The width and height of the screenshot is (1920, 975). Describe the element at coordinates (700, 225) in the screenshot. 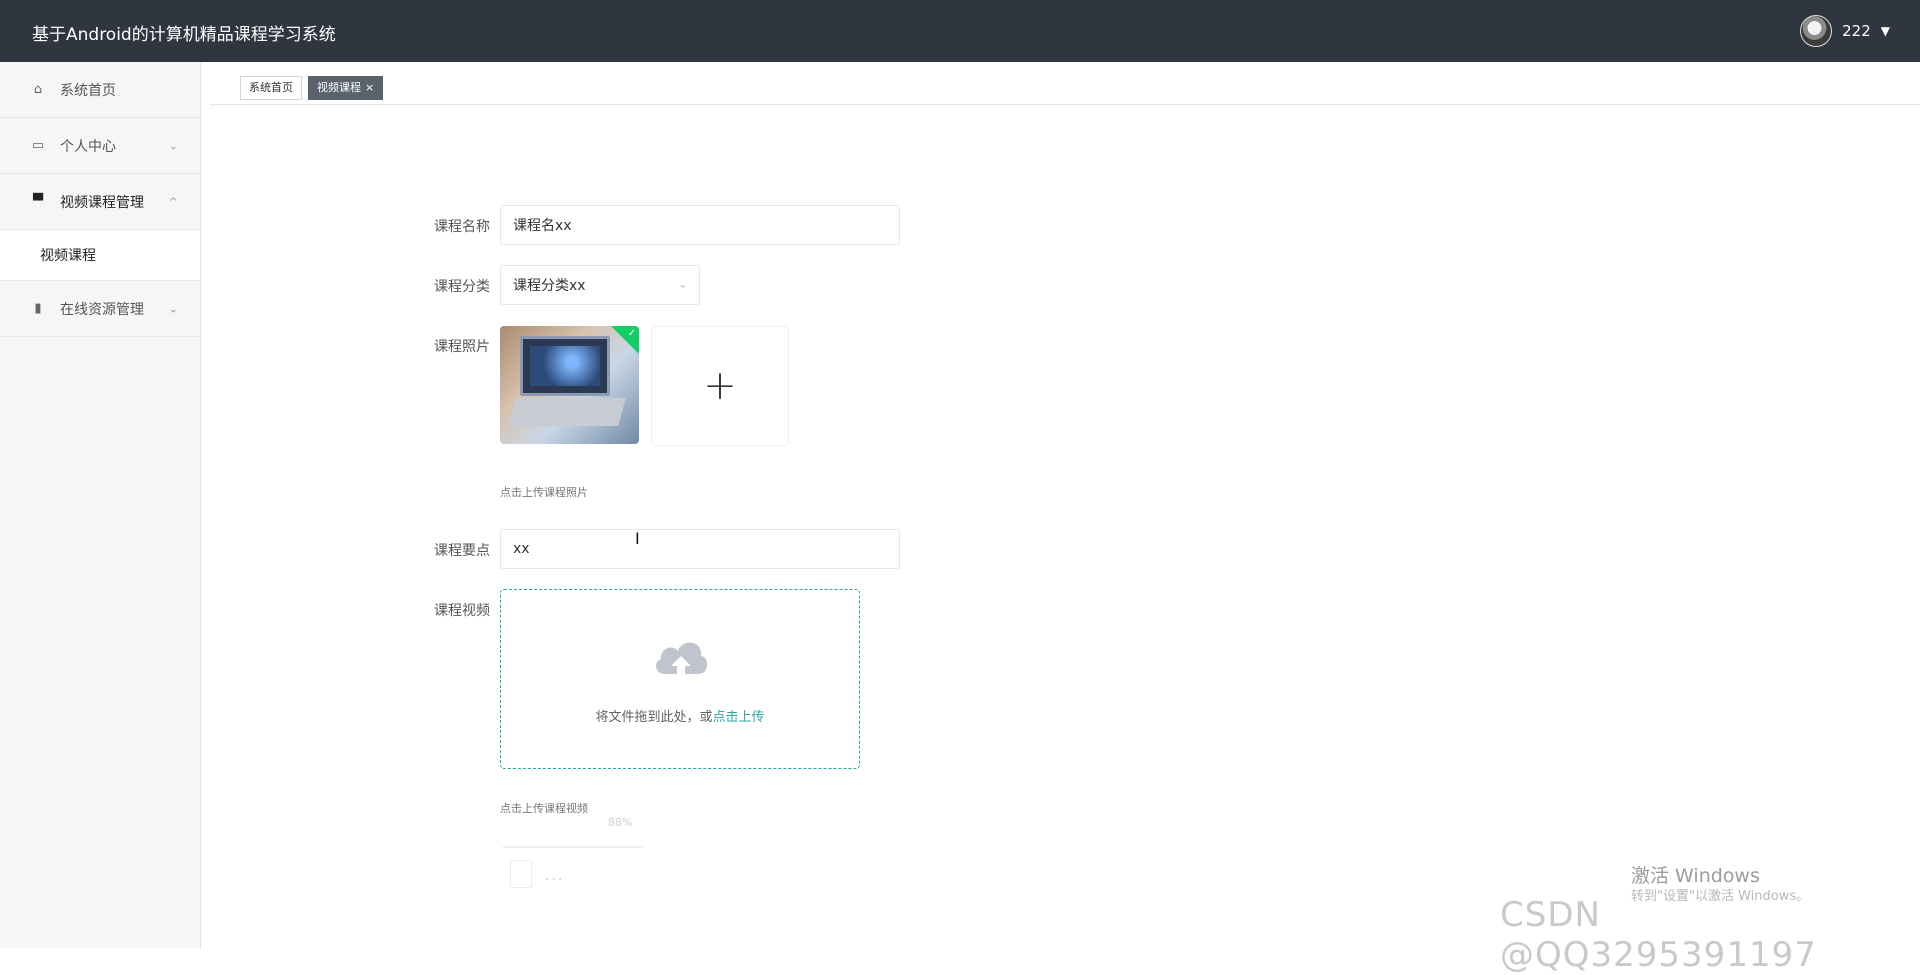

I see `course-name-input: 课程名xx` at that location.